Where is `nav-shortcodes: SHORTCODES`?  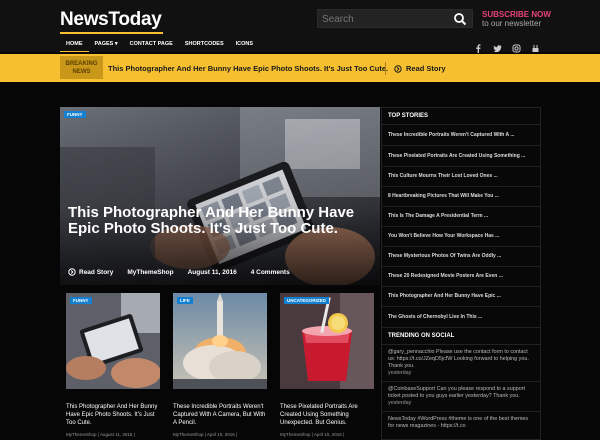
nav-shortcodes: SHORTCODES is located at coordinates (204, 44).